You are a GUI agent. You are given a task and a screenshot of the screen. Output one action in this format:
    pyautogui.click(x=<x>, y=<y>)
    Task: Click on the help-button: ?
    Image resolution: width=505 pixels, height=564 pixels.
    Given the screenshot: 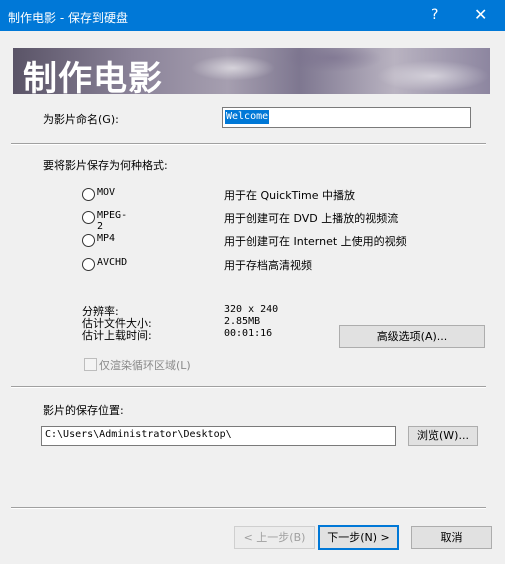 What is the action you would take?
    pyautogui.click(x=434, y=15)
    